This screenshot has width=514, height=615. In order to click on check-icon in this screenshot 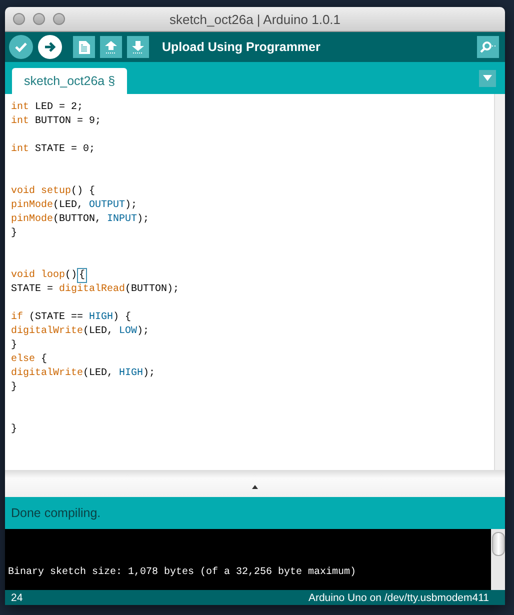, I will do `click(21, 47)`.